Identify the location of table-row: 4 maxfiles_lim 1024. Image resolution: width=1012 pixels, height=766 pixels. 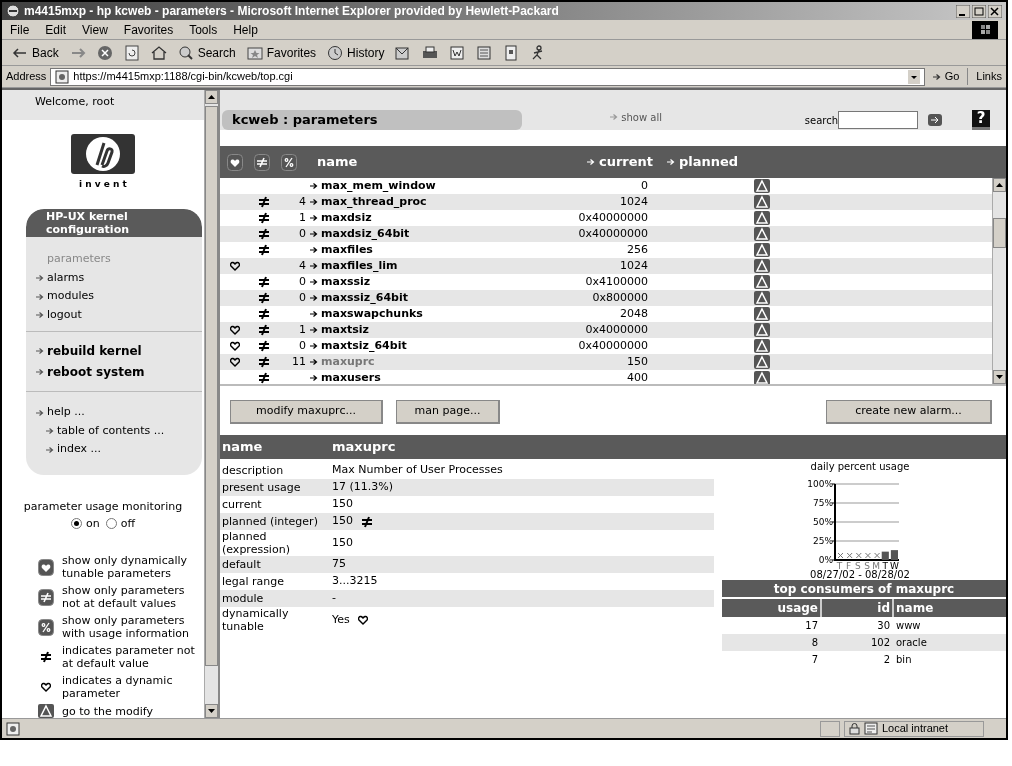
(606, 266).